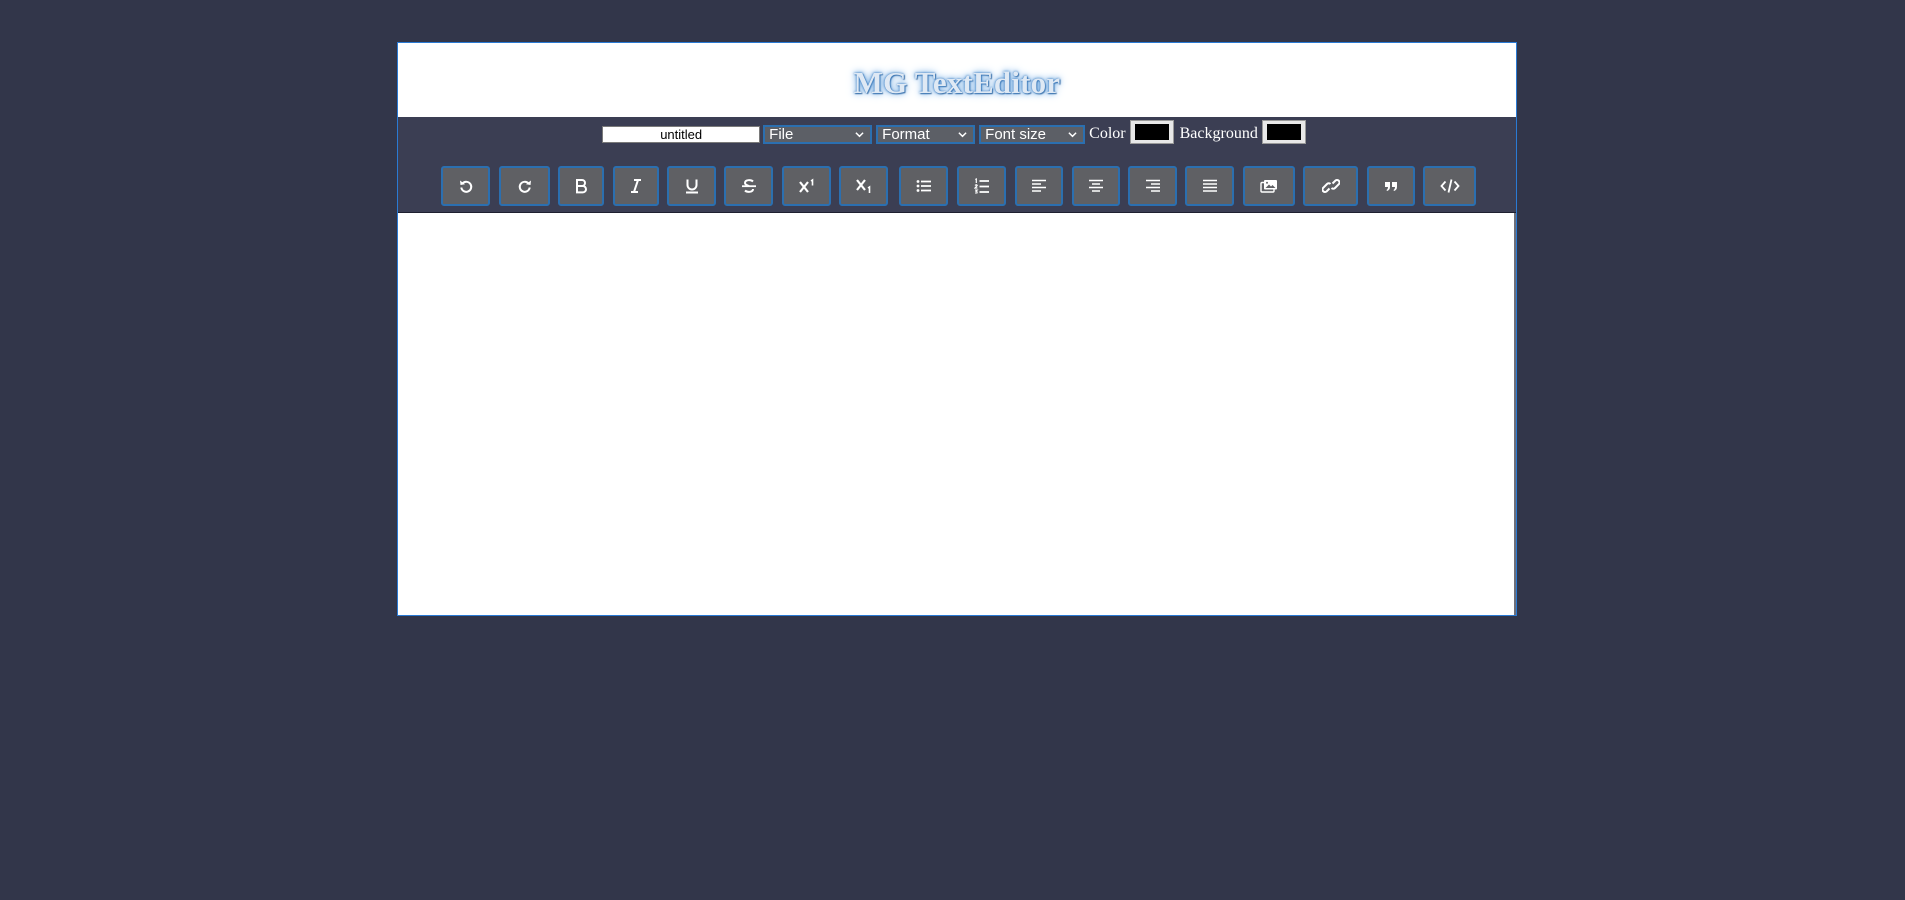 The height and width of the screenshot is (900, 1905). I want to click on background-color-swatch, so click(1283, 132).